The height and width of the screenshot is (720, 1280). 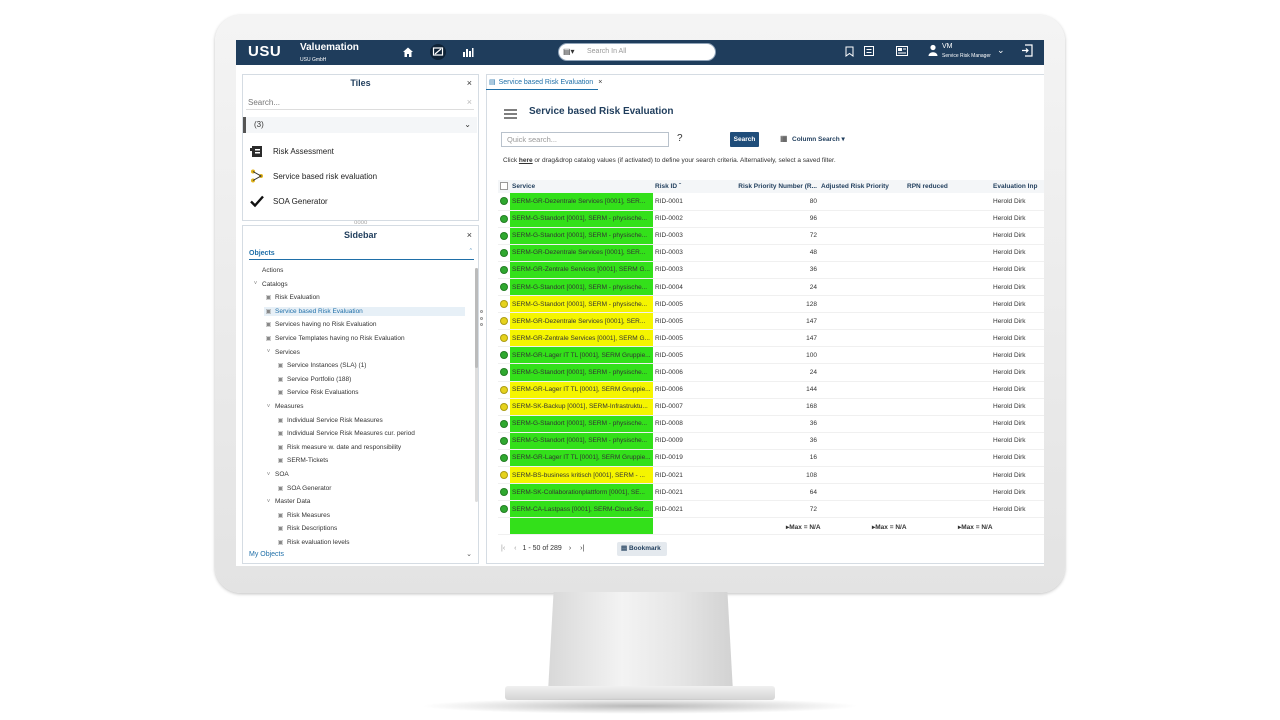 What do you see at coordinates (282, 352) in the screenshot?
I see `sidebar-tree-item: ˅ Services` at bounding box center [282, 352].